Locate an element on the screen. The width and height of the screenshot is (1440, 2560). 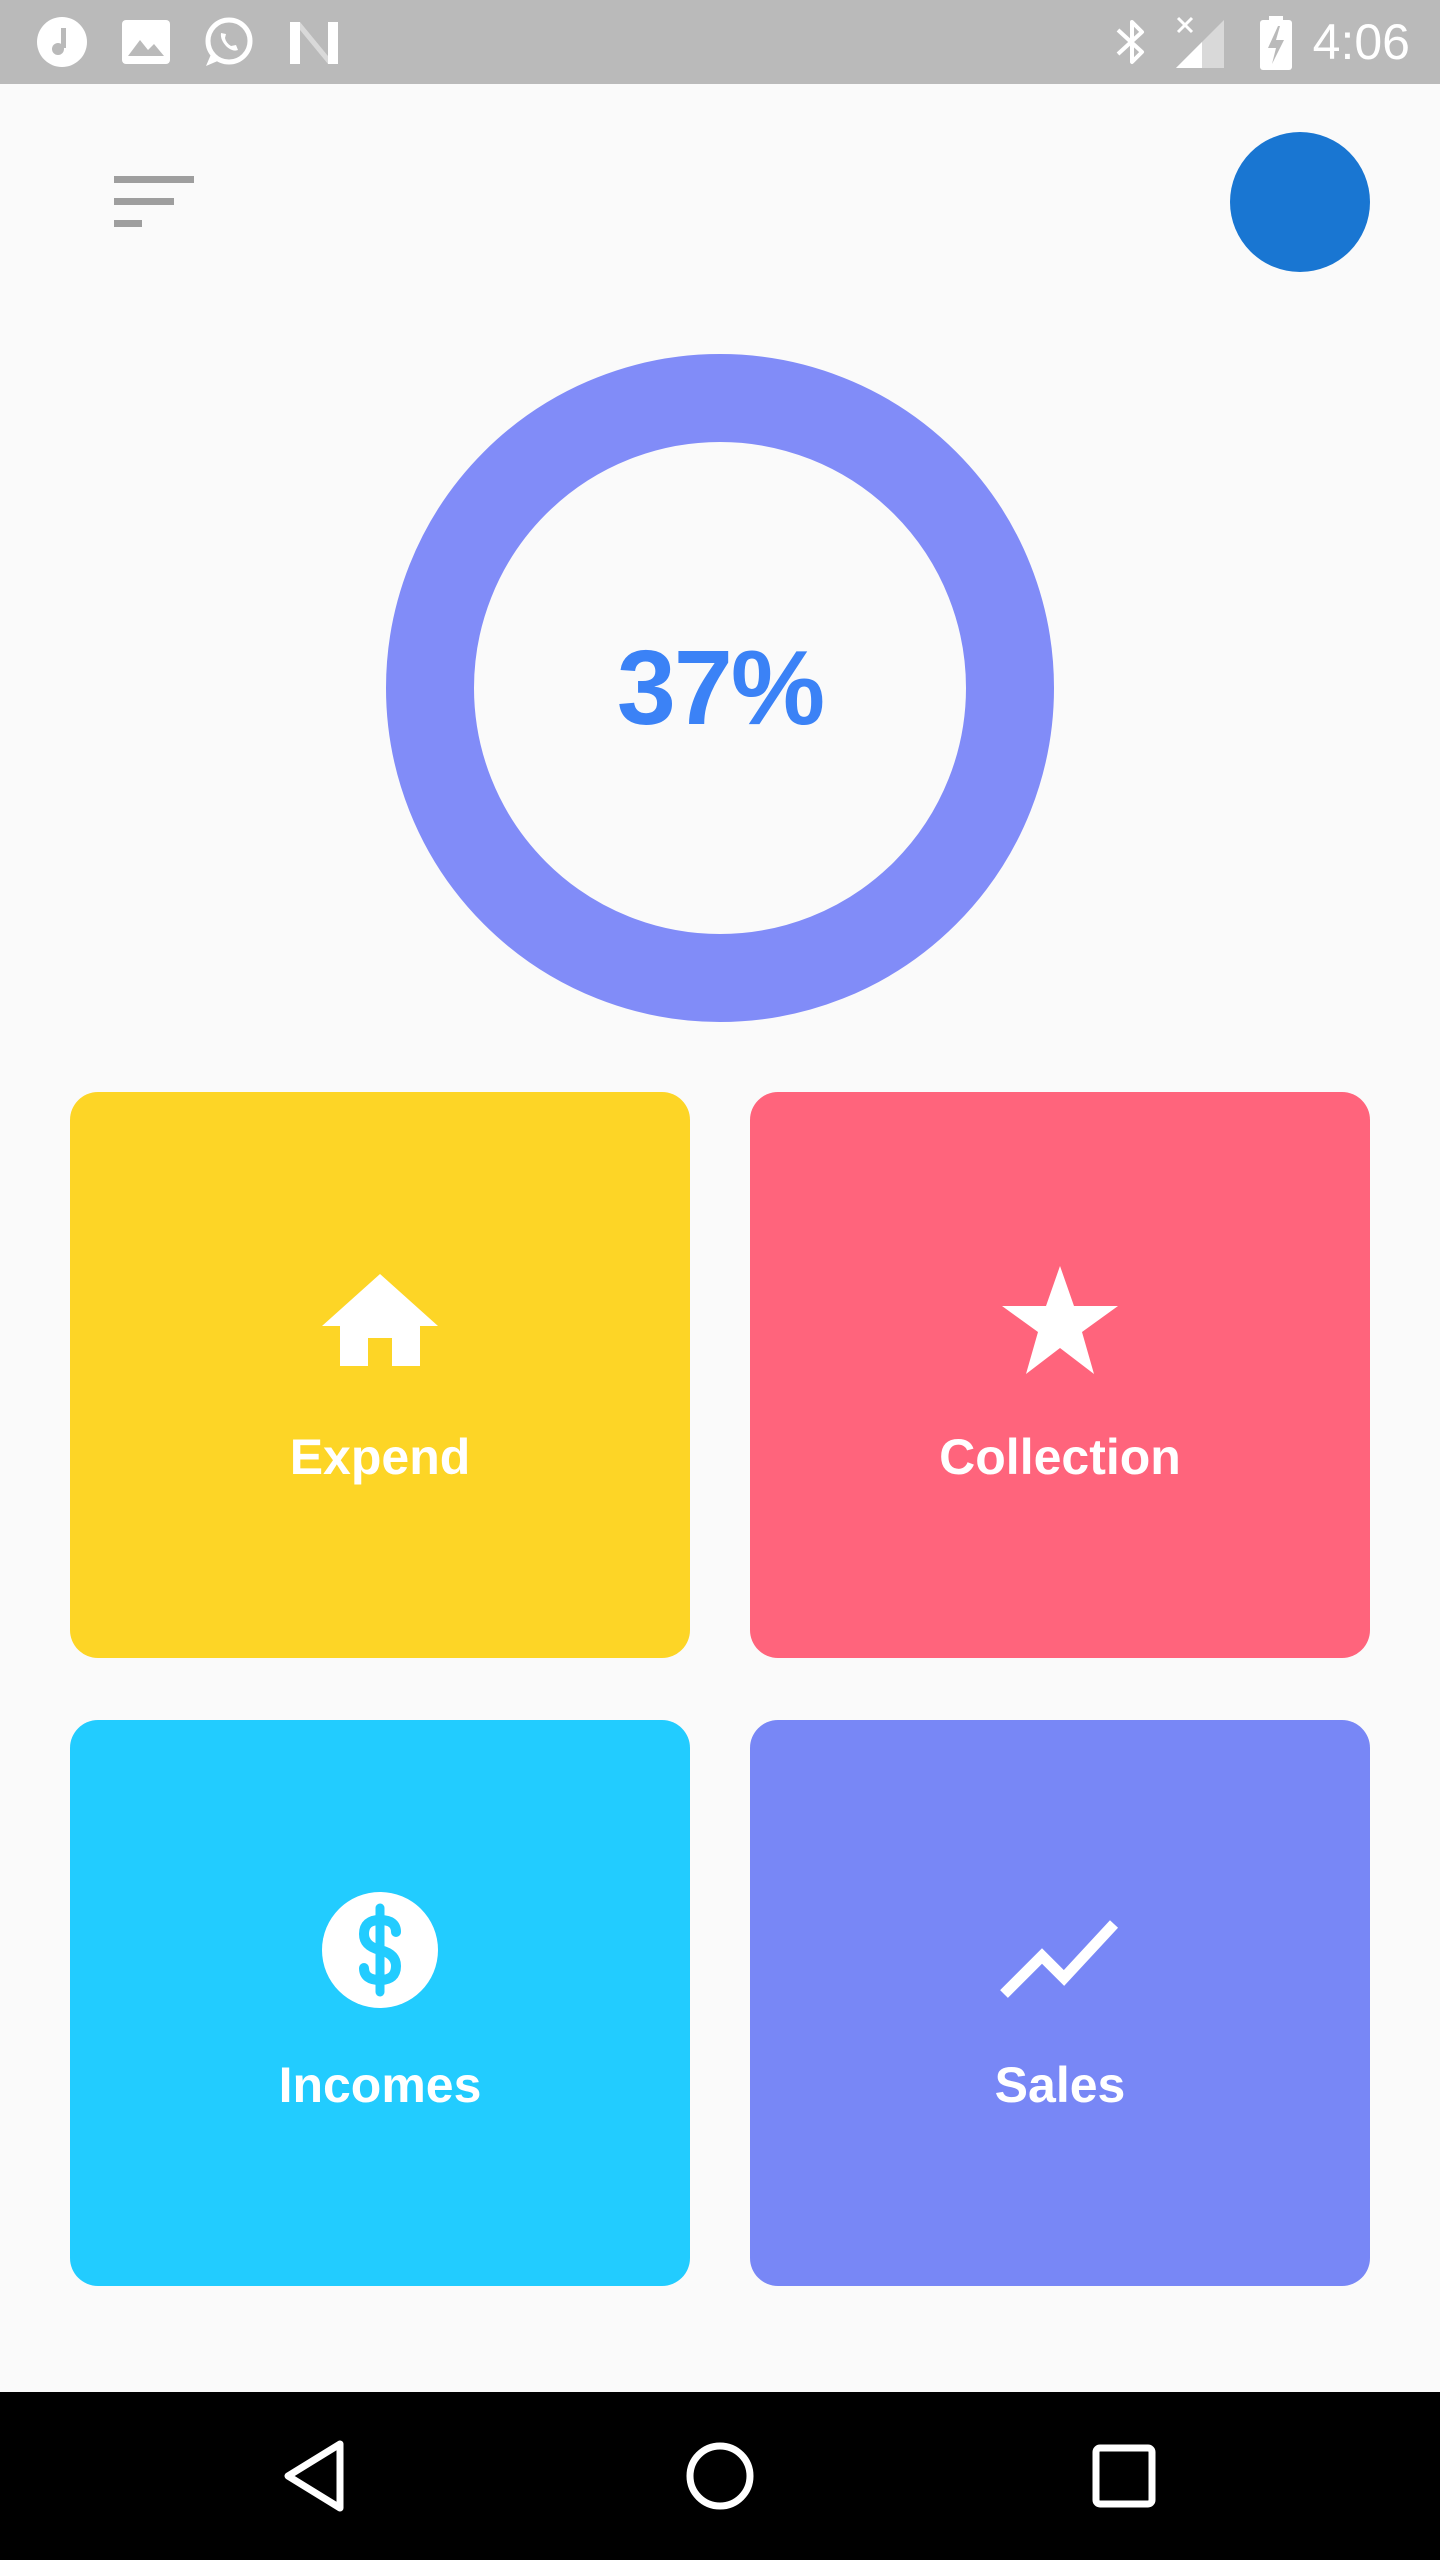
sort-menu-icon is located at coordinates (154, 201).